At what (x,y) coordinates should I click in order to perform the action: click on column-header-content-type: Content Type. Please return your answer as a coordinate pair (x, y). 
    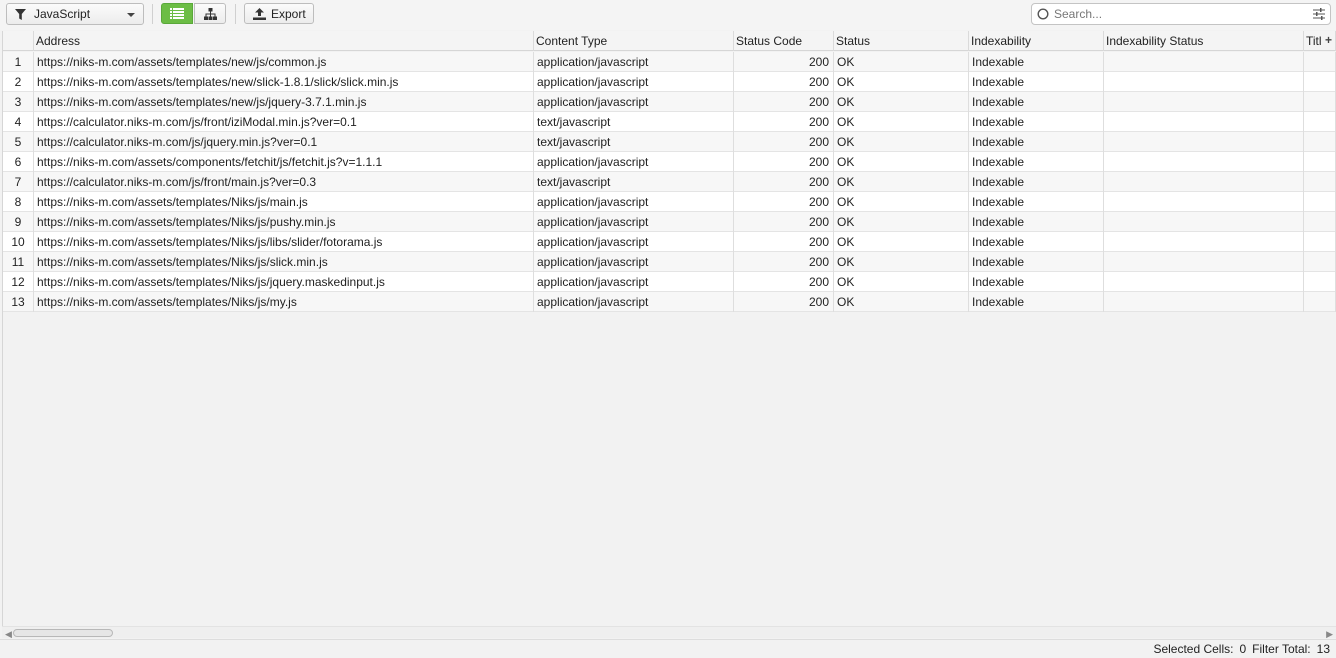
    Looking at the image, I should click on (634, 41).